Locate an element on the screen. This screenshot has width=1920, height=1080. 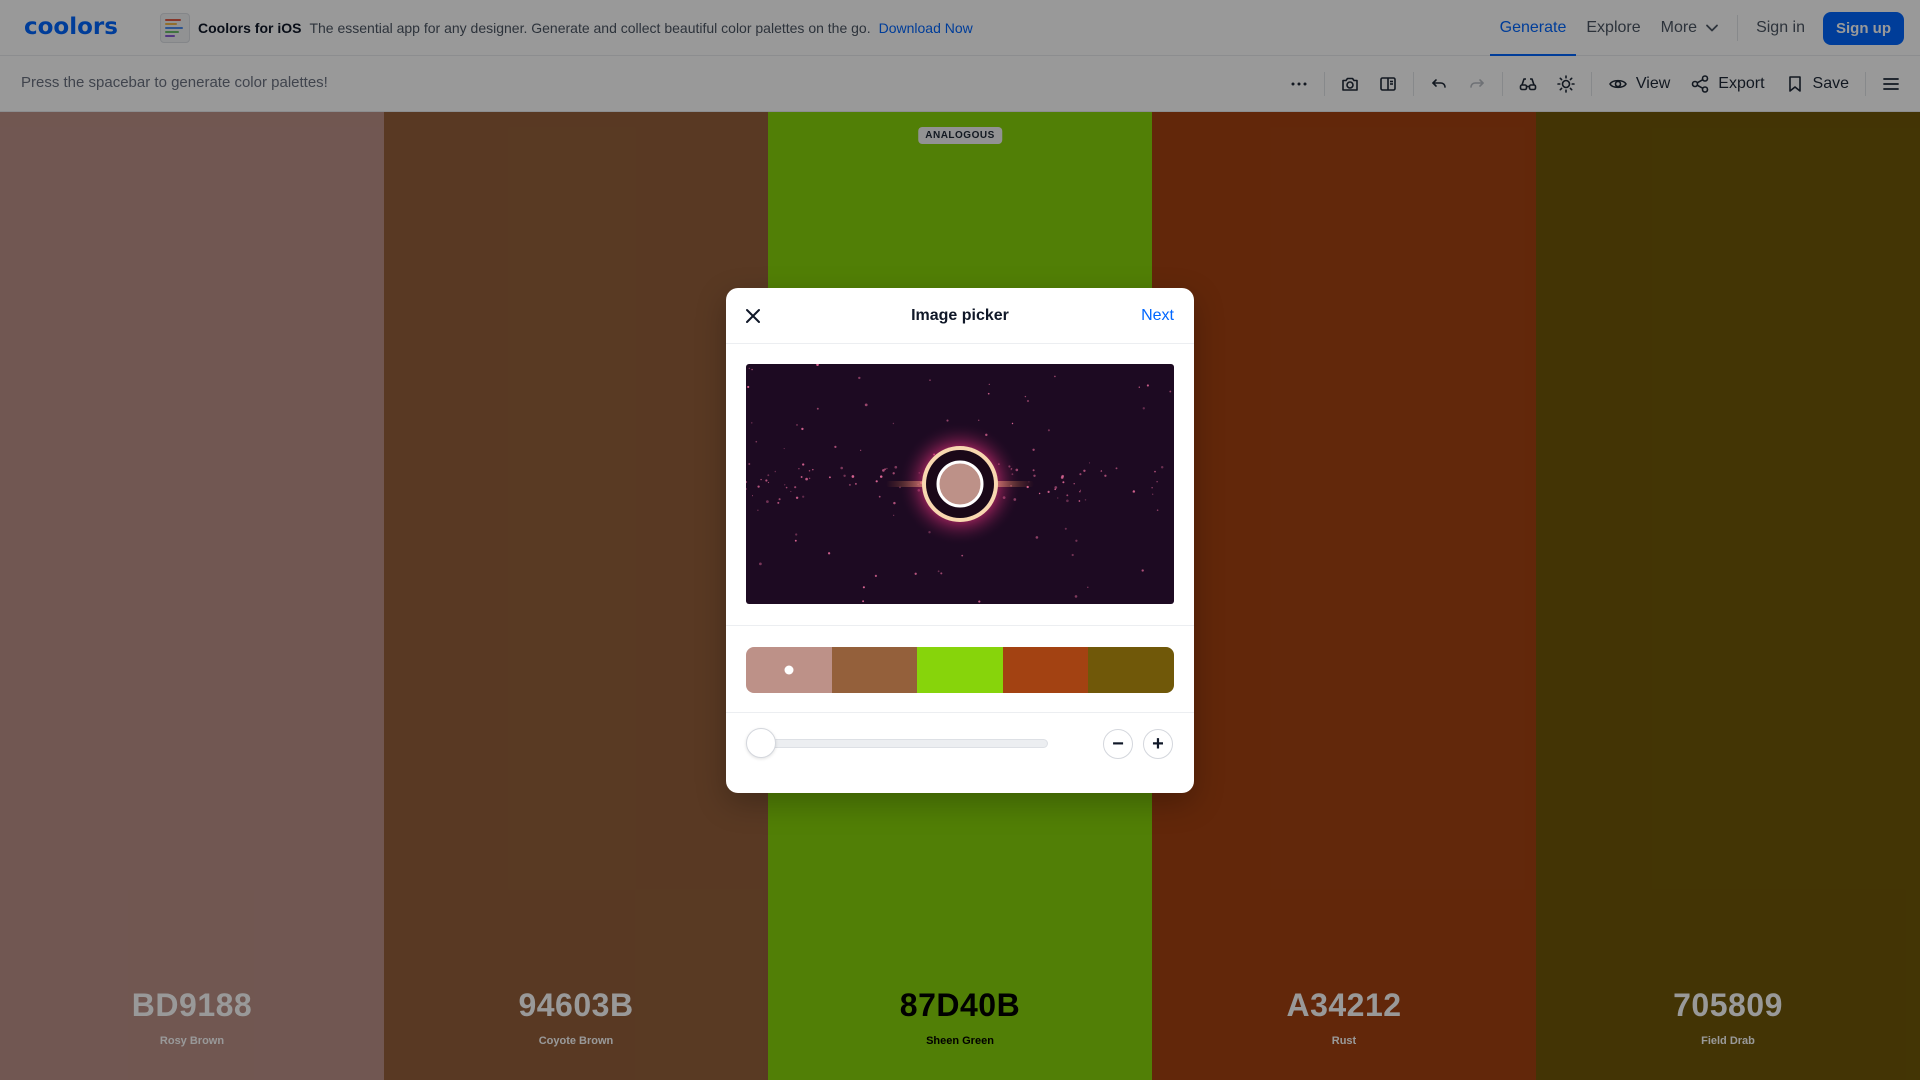
extracted-swatch-strip is located at coordinates (960, 670).